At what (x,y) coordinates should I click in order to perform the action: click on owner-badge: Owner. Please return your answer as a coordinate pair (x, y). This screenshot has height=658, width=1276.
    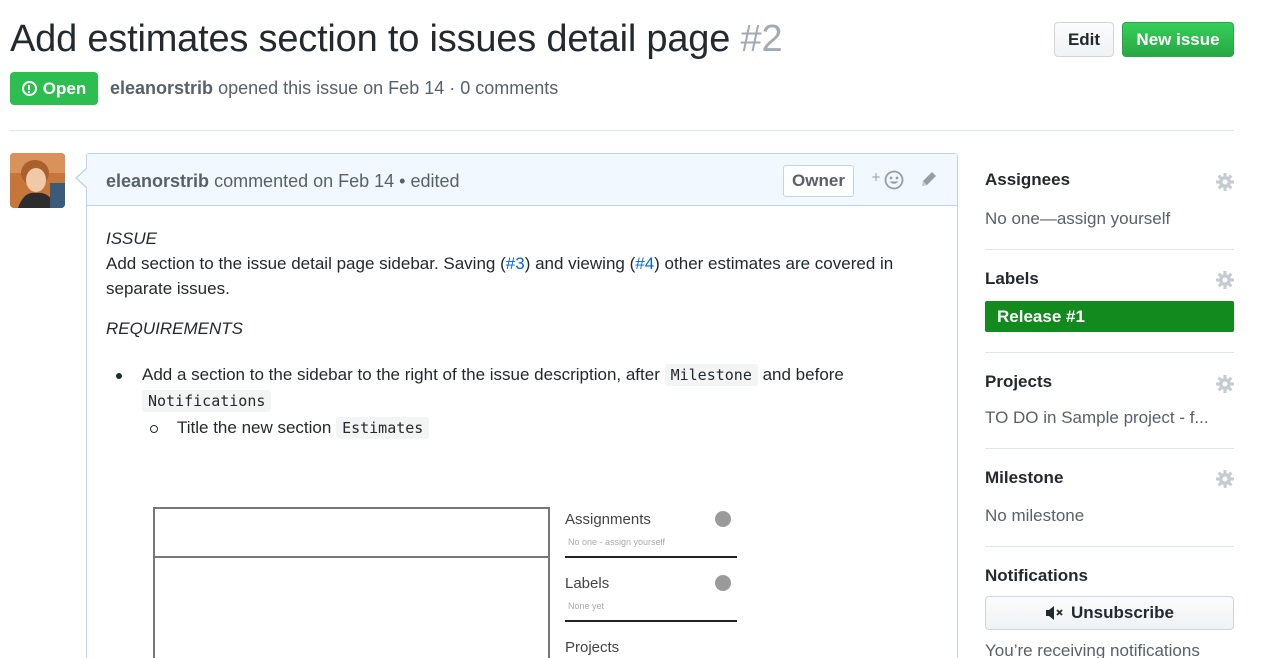
    Looking at the image, I should click on (818, 181).